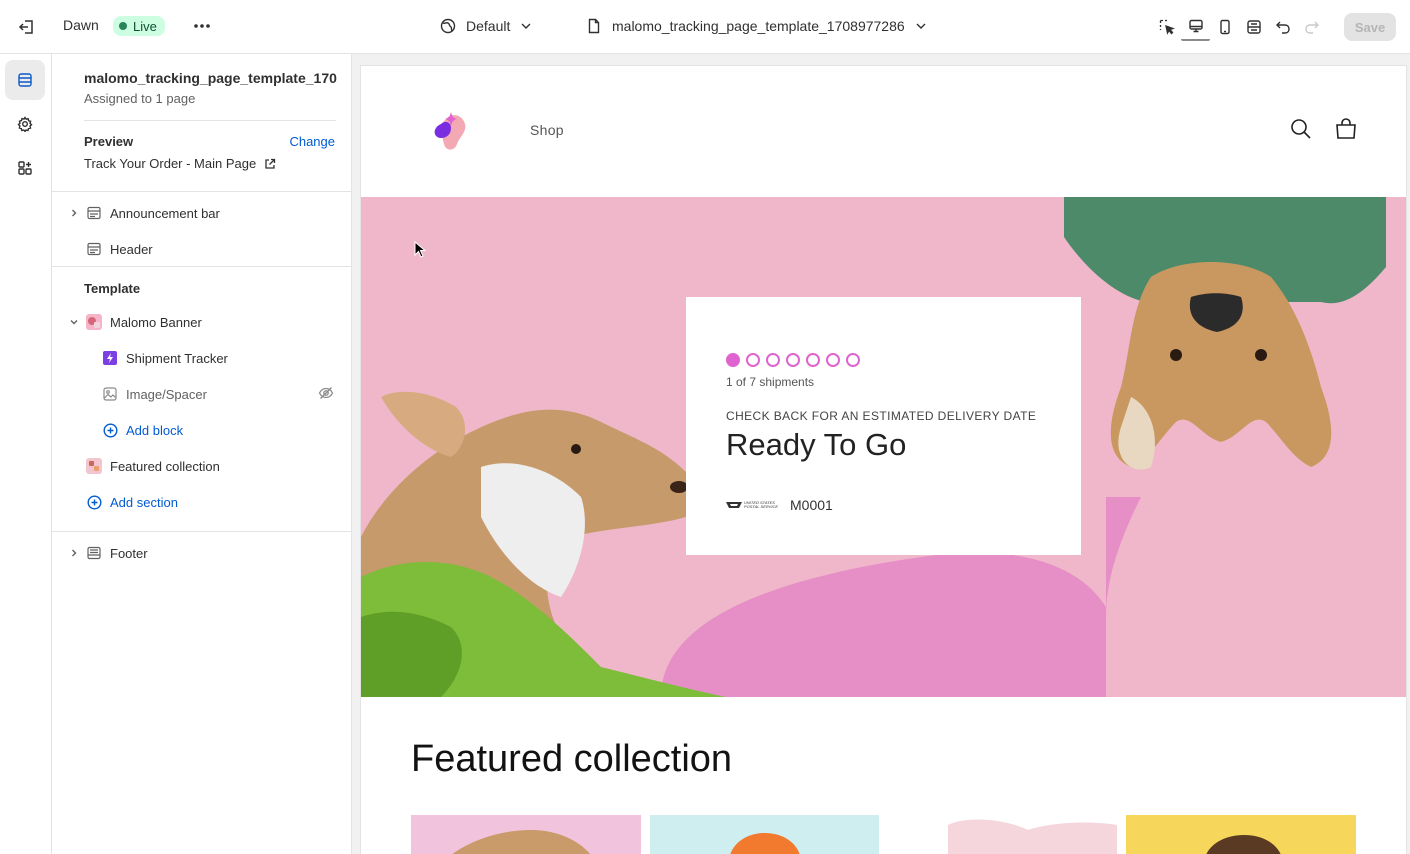 Image resolution: width=1410 pixels, height=854 pixels. I want to click on add-block-label: Add block, so click(155, 430).